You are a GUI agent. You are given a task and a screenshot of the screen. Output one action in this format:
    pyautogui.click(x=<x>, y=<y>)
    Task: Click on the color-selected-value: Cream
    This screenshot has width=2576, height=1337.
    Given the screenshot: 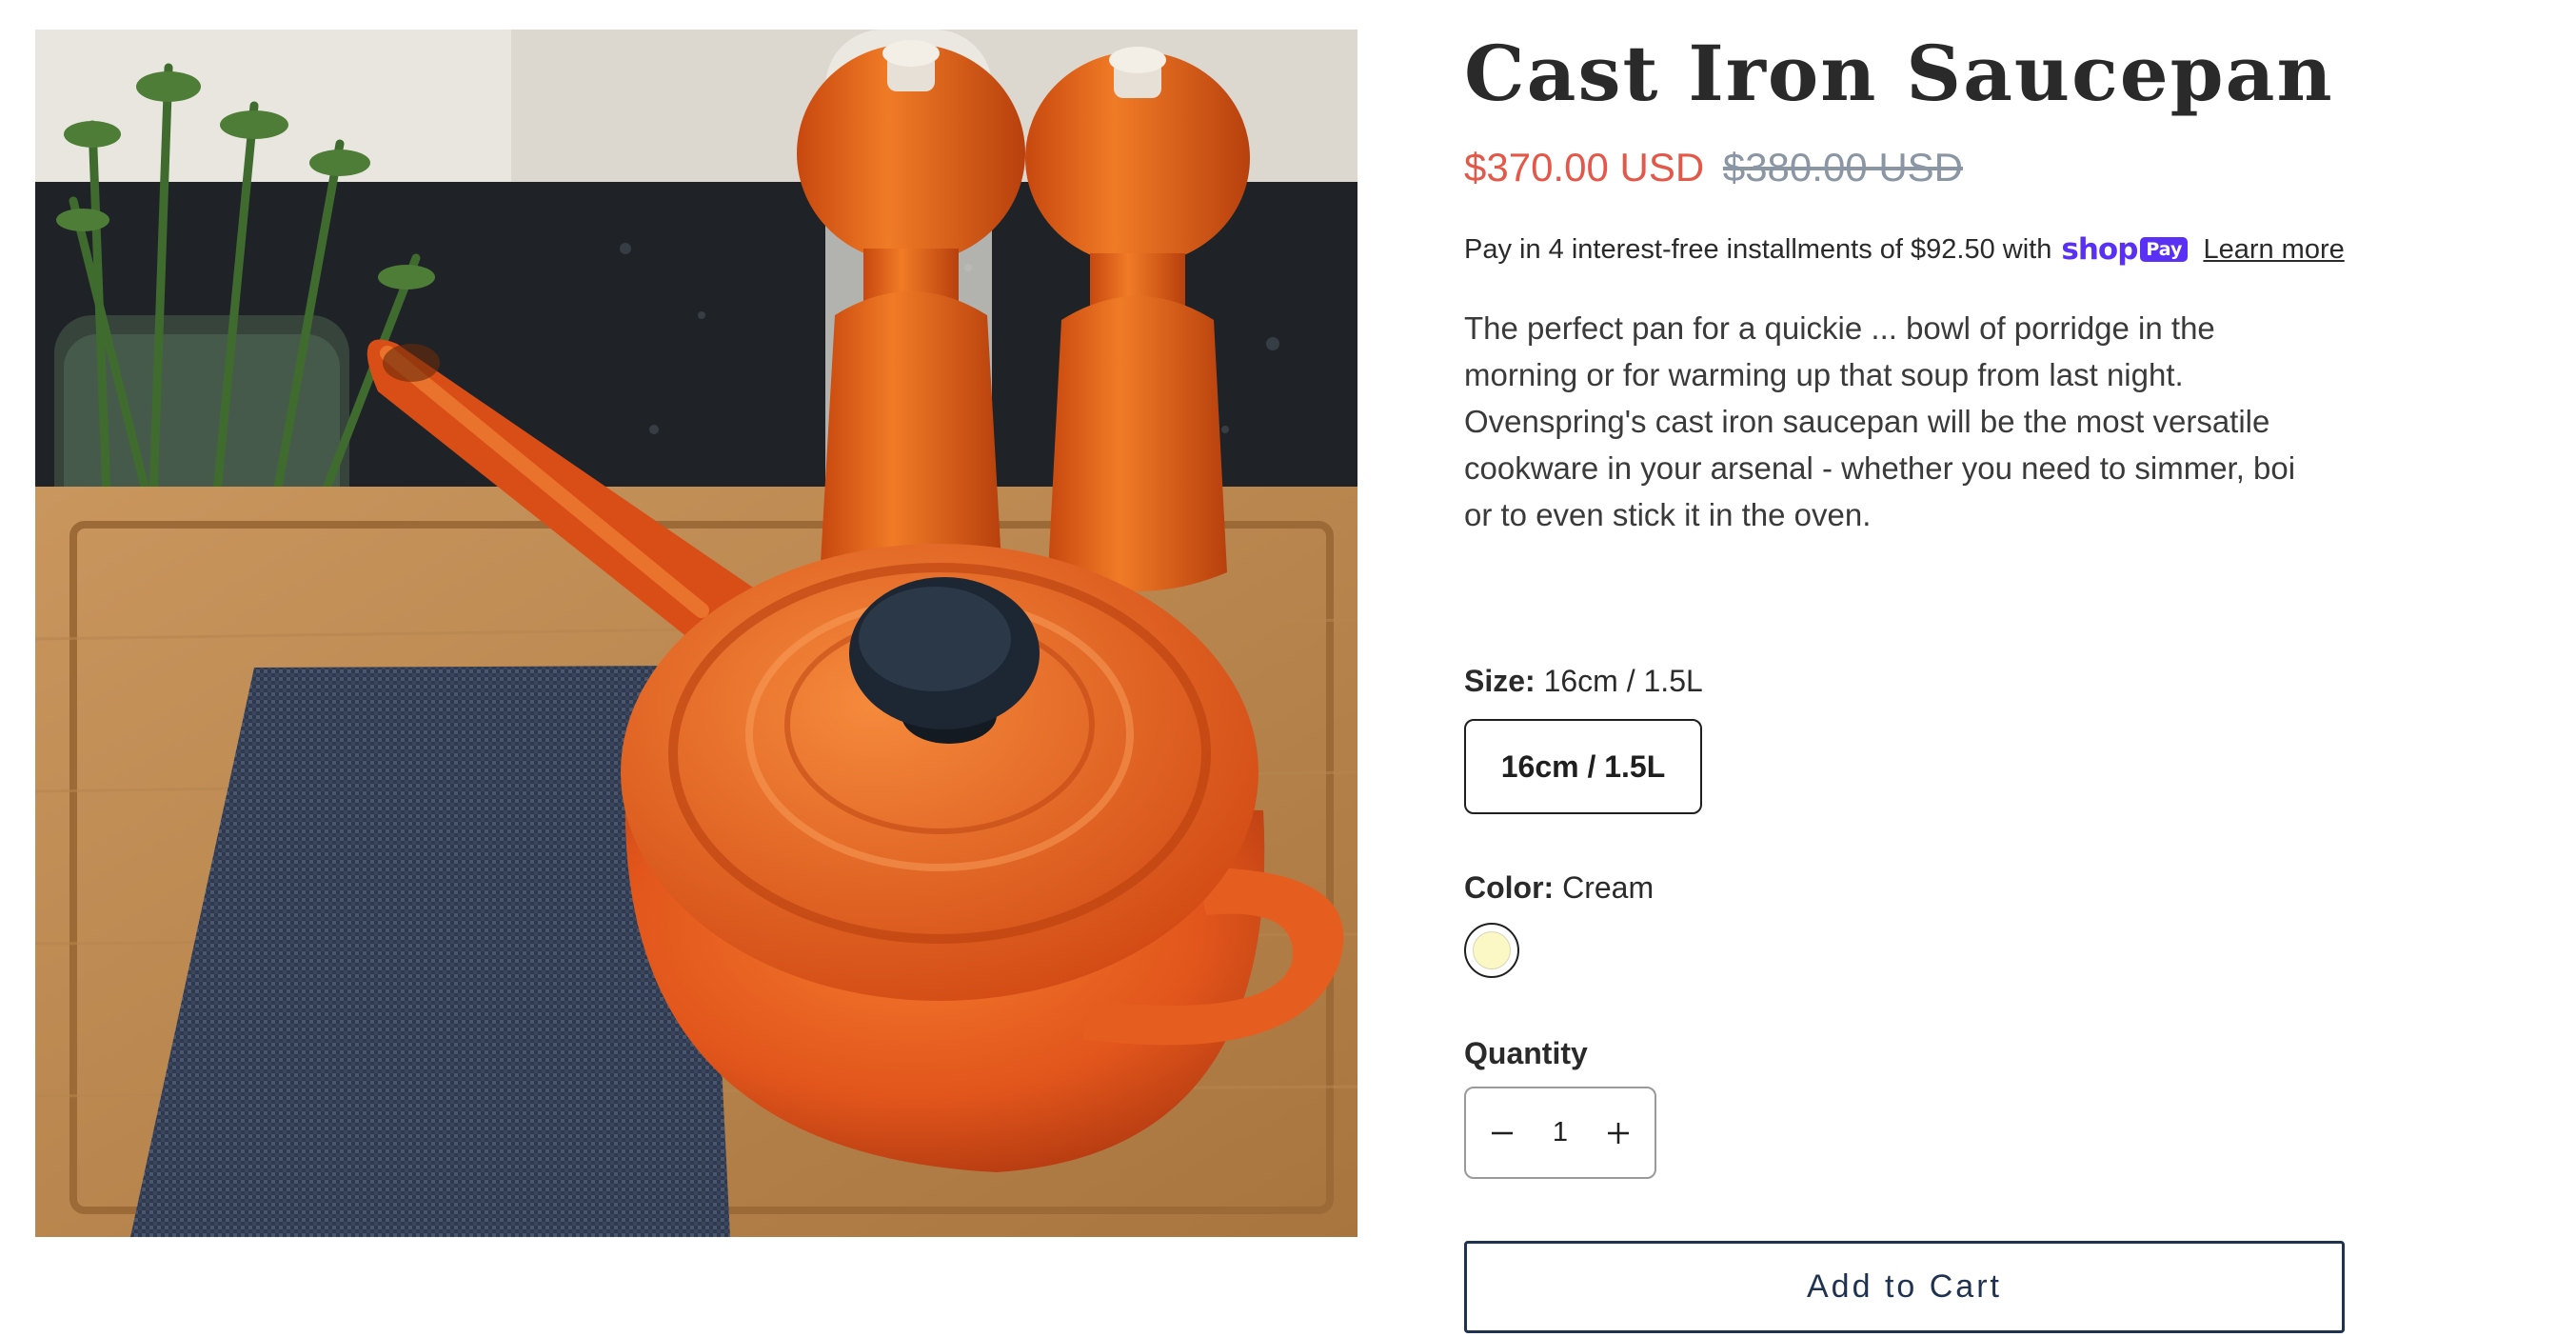 What is the action you would take?
    pyautogui.click(x=1608, y=887)
    